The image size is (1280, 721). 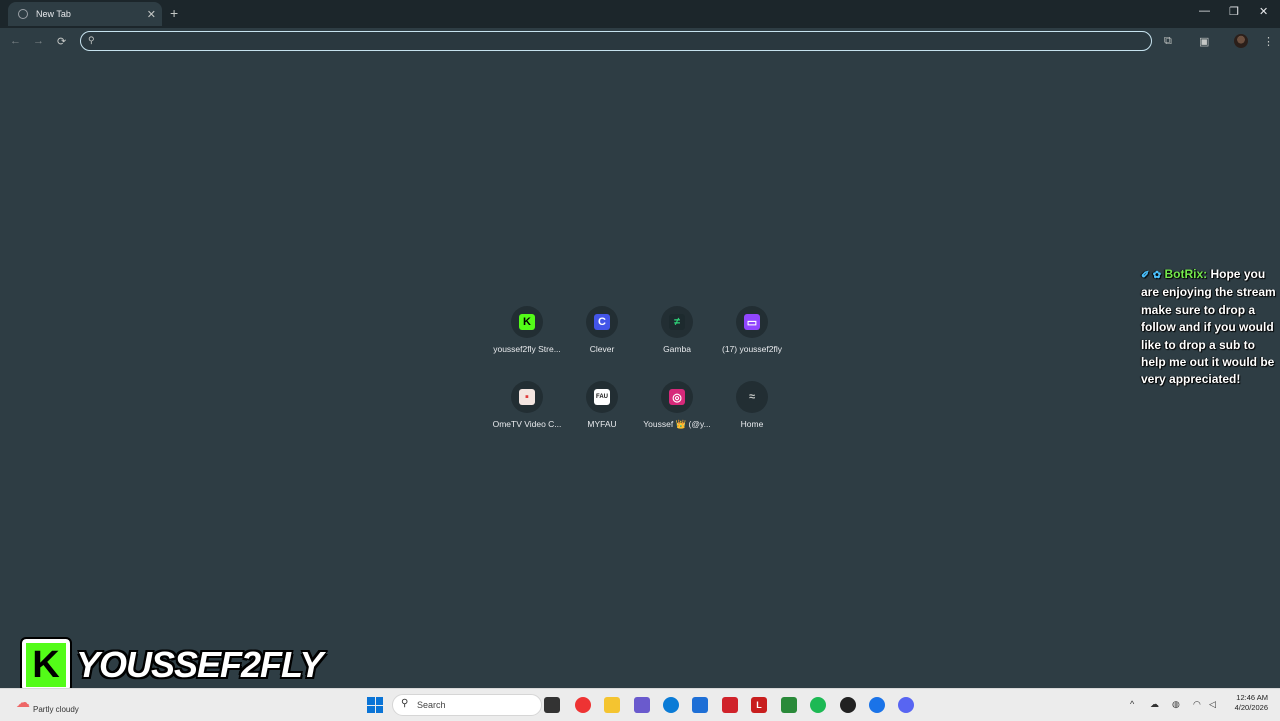 I want to click on task-view-icon, so click(x=552, y=705).